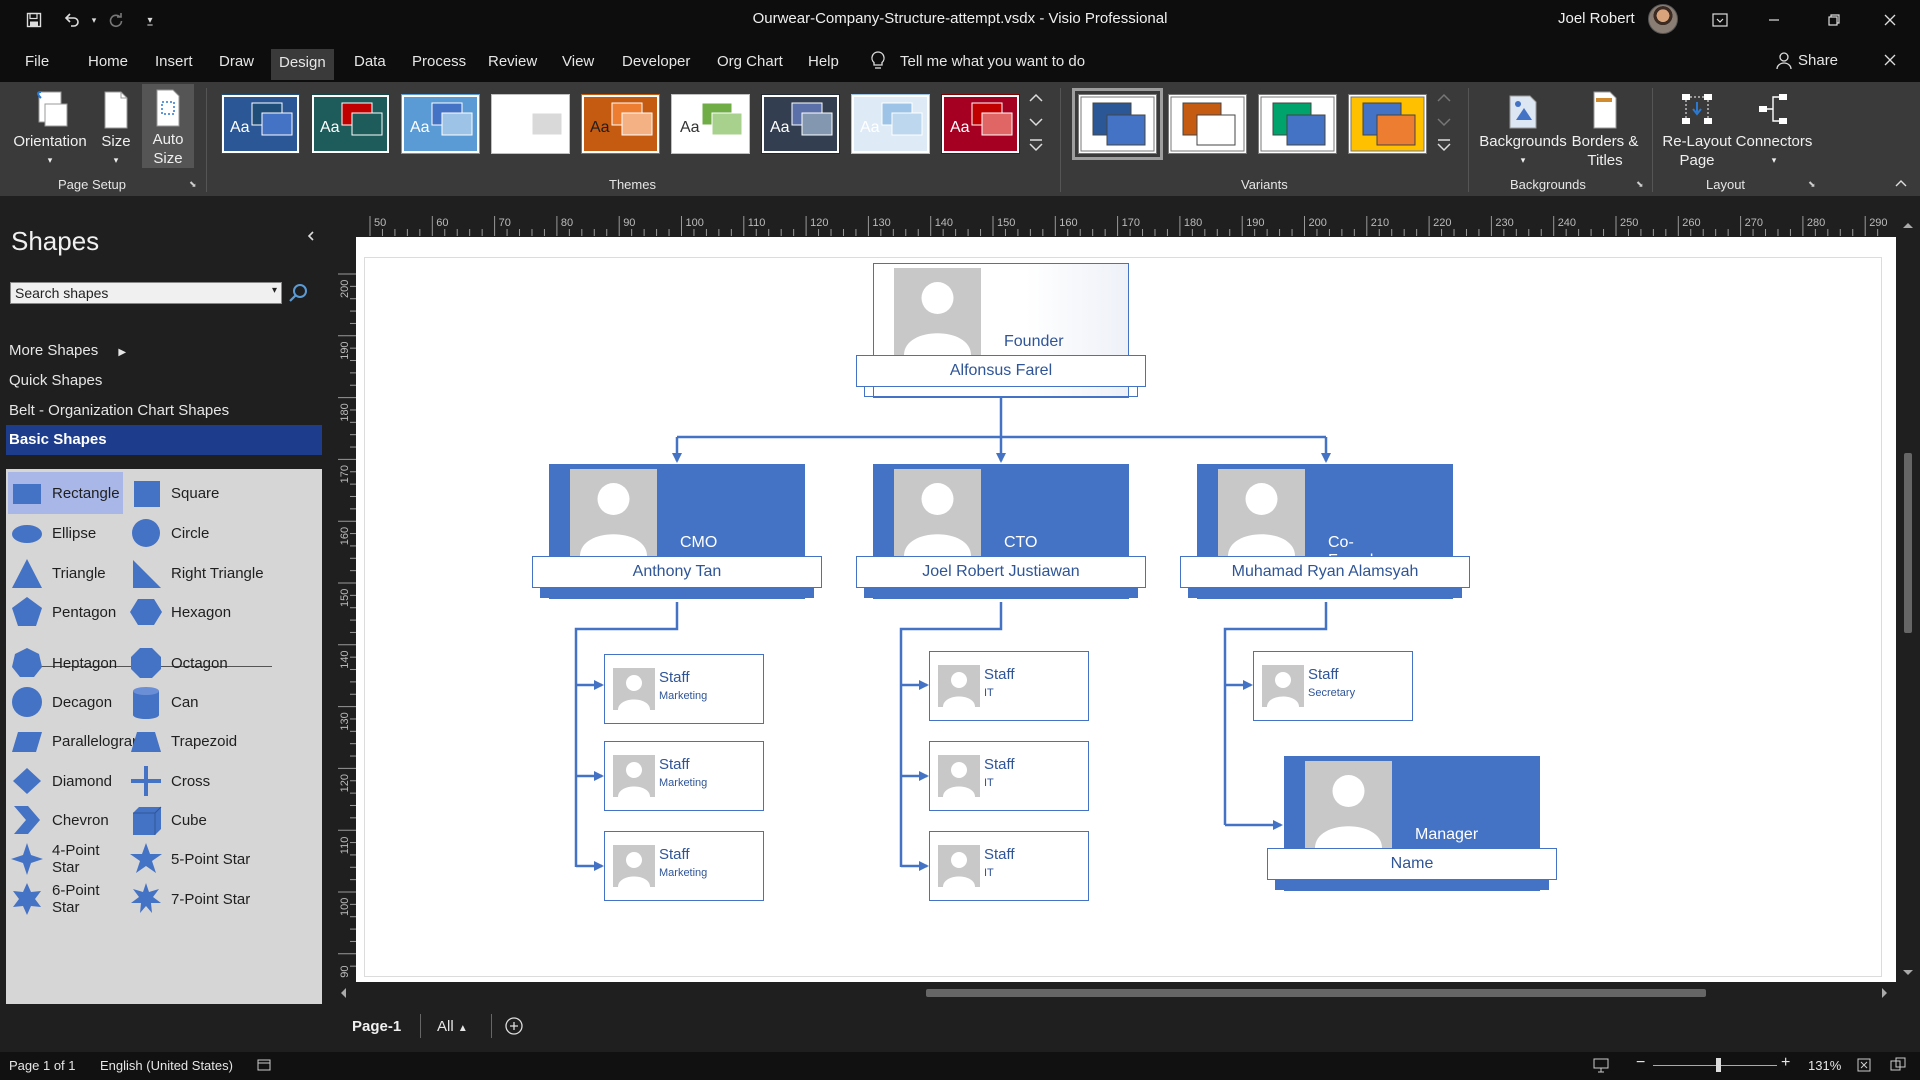  Describe the element at coordinates (150, 20) in the screenshot. I see `customize-qat-icon: ▾̲` at that location.